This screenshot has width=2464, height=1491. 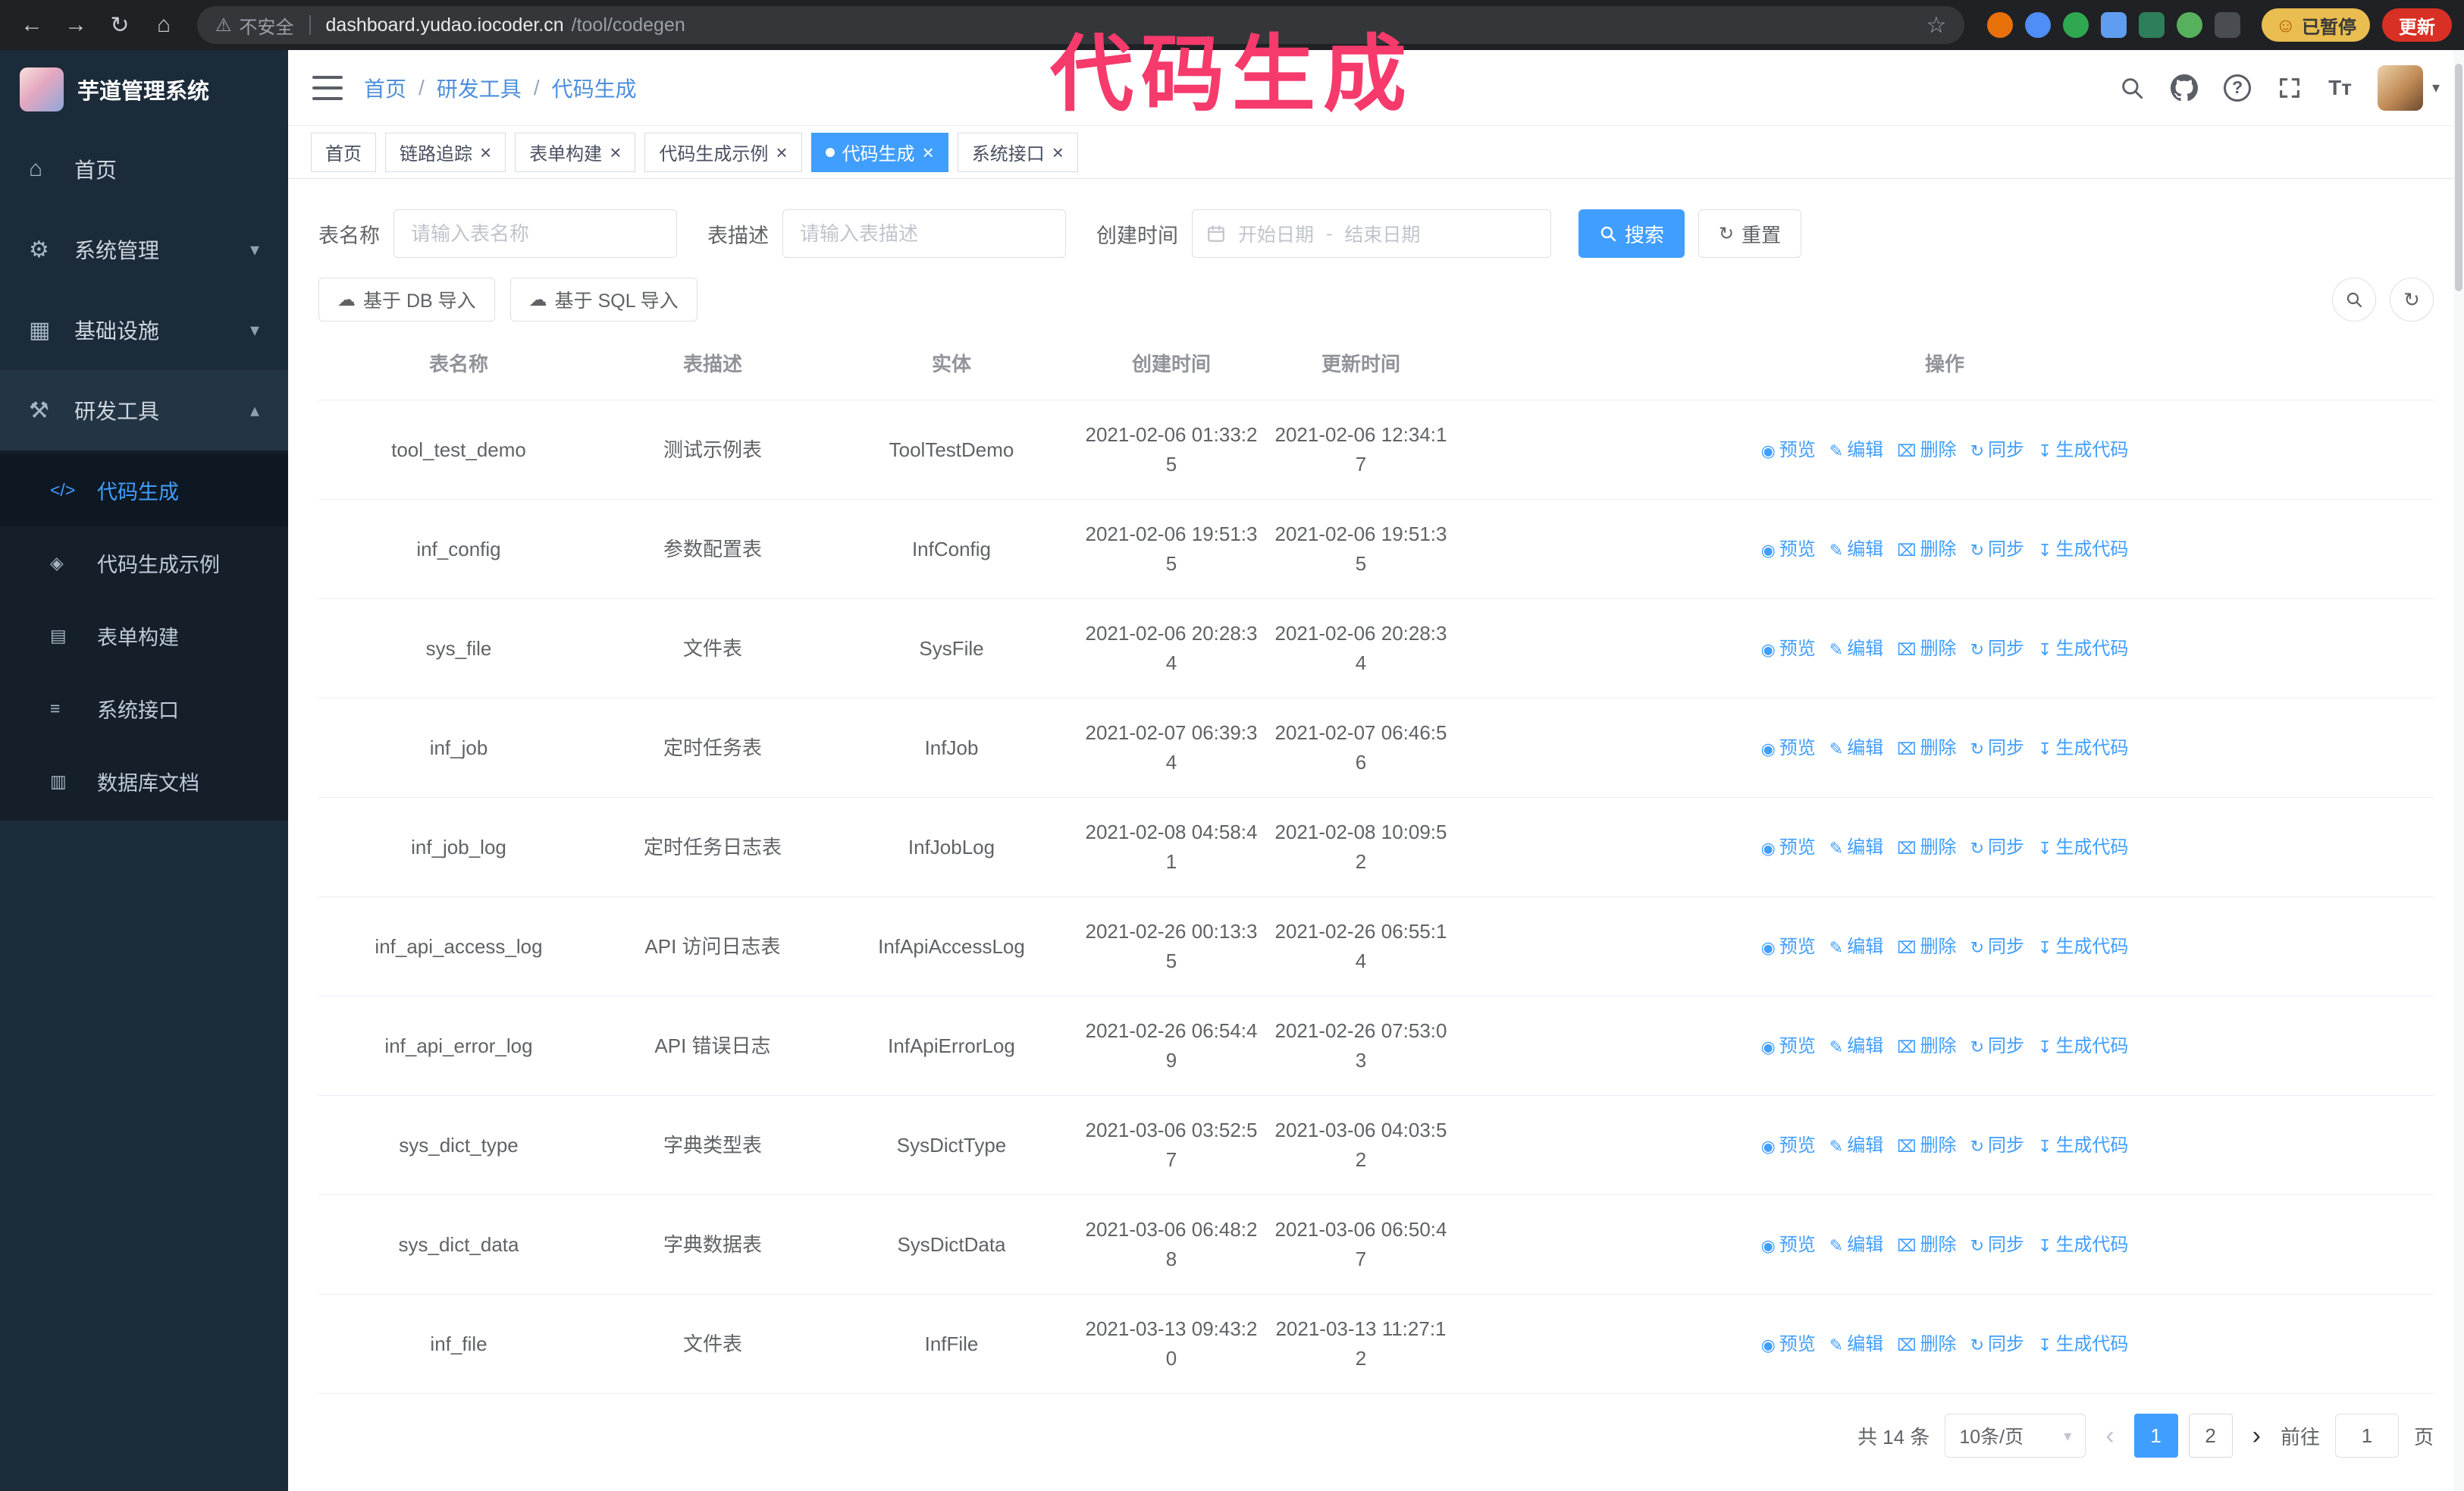 What do you see at coordinates (603, 300) in the screenshot?
I see `import-sql-button: ☁ 基于 SQL 导入` at bounding box center [603, 300].